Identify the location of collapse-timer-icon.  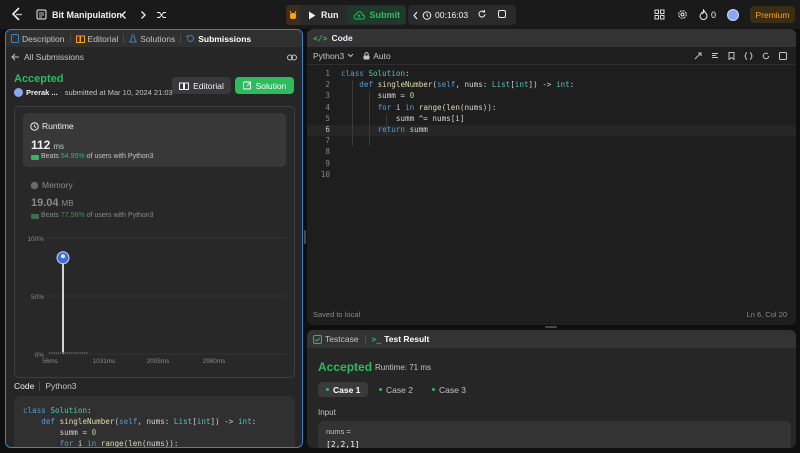
(415, 15).